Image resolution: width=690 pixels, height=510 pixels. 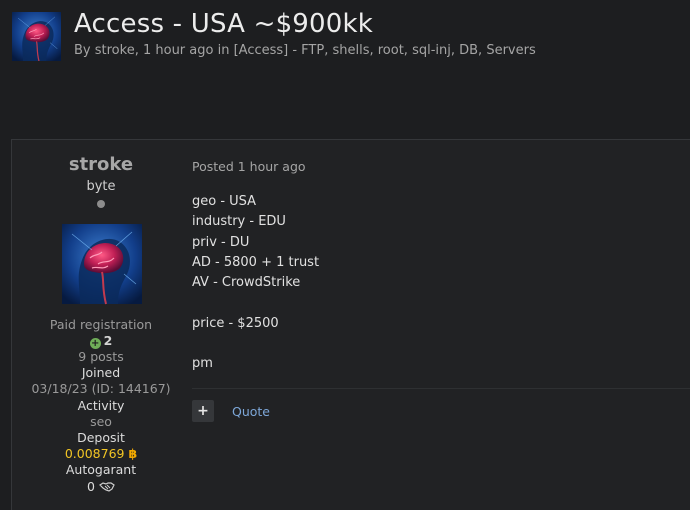 What do you see at coordinates (239, 222) in the screenshot?
I see `body-line: industry - EDU` at bounding box center [239, 222].